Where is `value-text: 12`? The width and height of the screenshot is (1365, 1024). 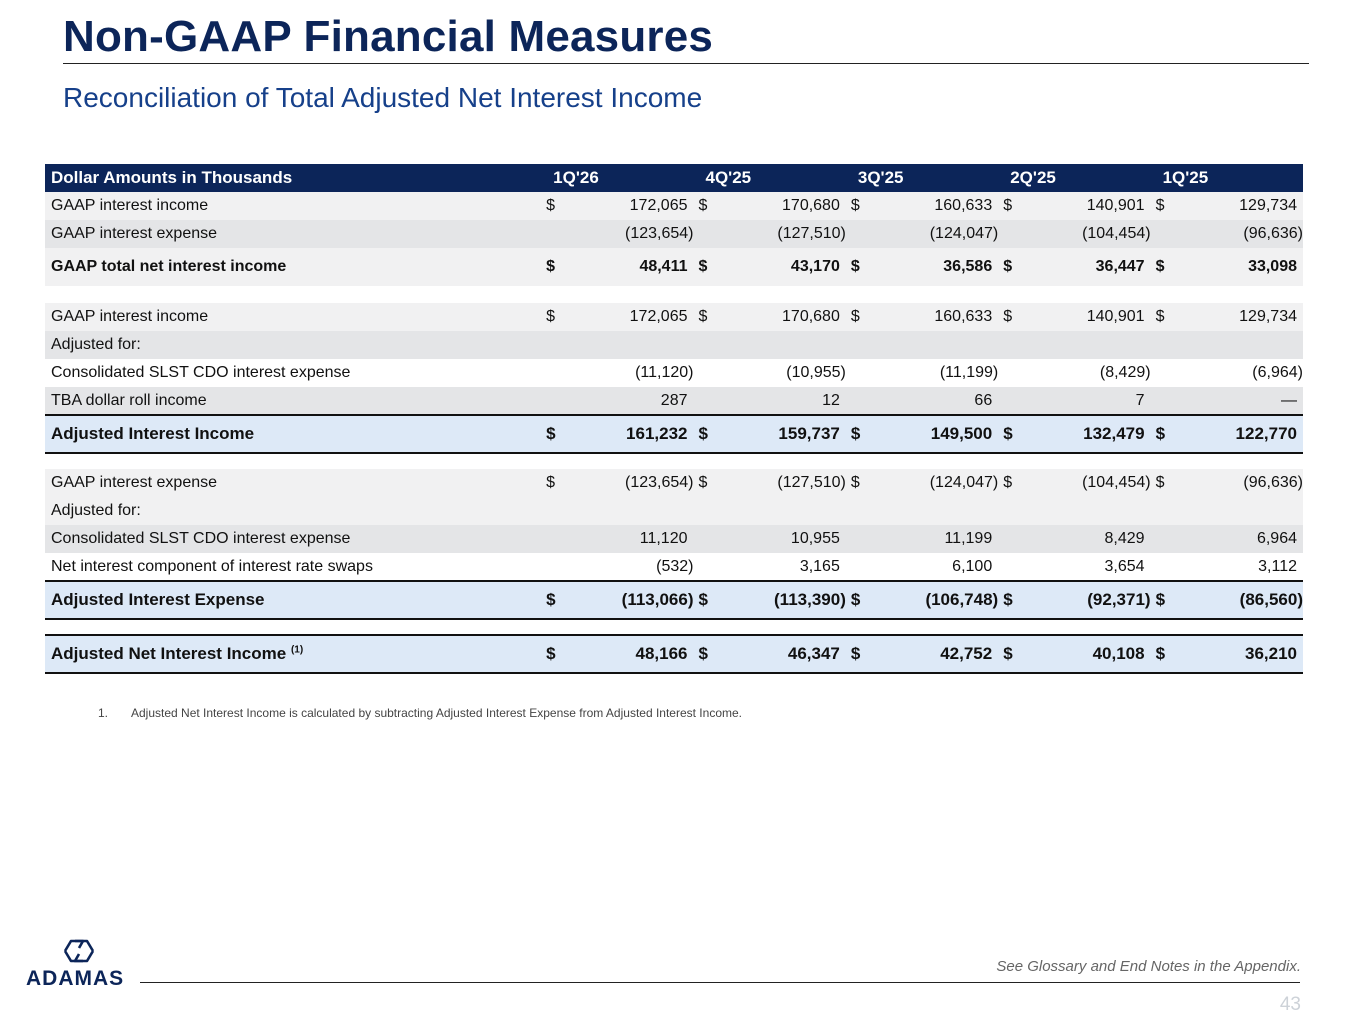 value-text: 12 is located at coordinates (831, 400).